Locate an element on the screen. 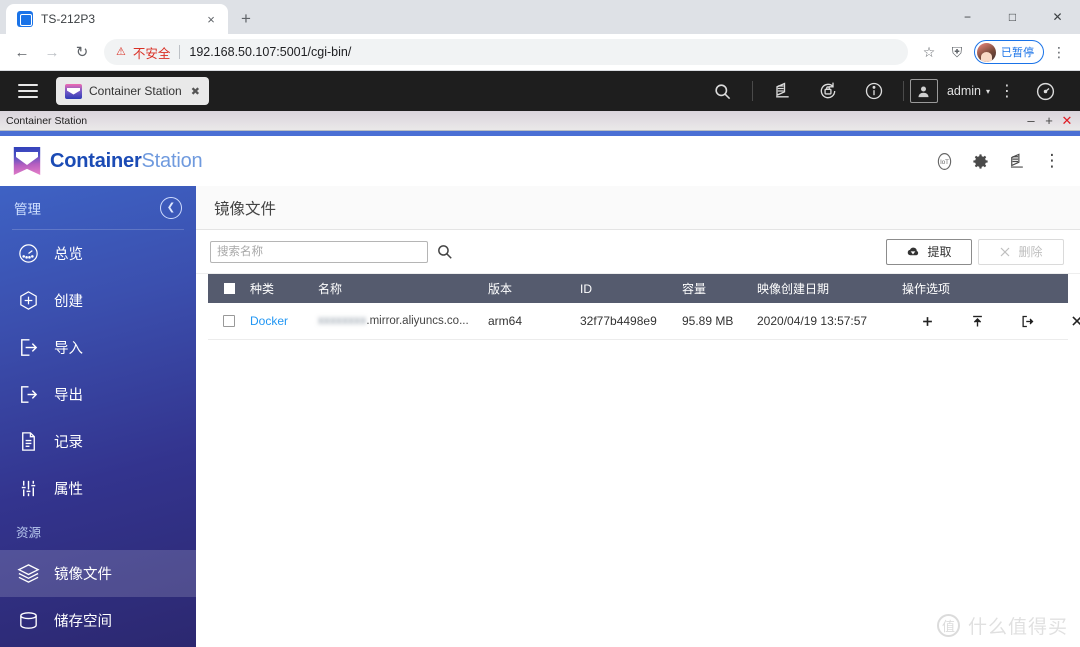 This screenshot has height=647, width=1080. browser-tab: TS-212P3 × is located at coordinates (117, 19).